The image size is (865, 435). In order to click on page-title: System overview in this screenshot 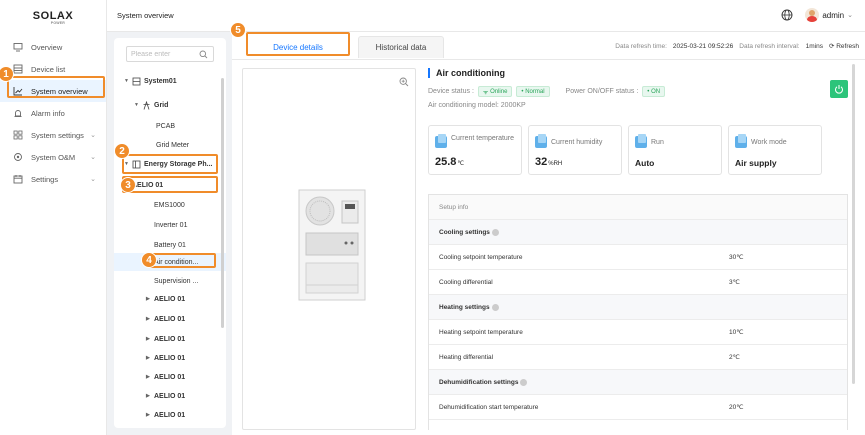, I will do `click(145, 15)`.